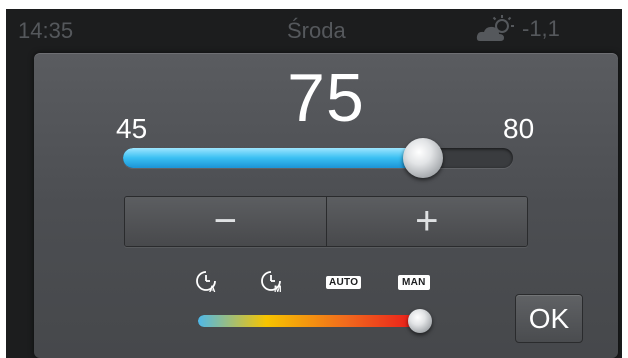 This screenshot has height=358, width=628. Describe the element at coordinates (273, 158) in the screenshot. I see `value-slider-fill` at that location.